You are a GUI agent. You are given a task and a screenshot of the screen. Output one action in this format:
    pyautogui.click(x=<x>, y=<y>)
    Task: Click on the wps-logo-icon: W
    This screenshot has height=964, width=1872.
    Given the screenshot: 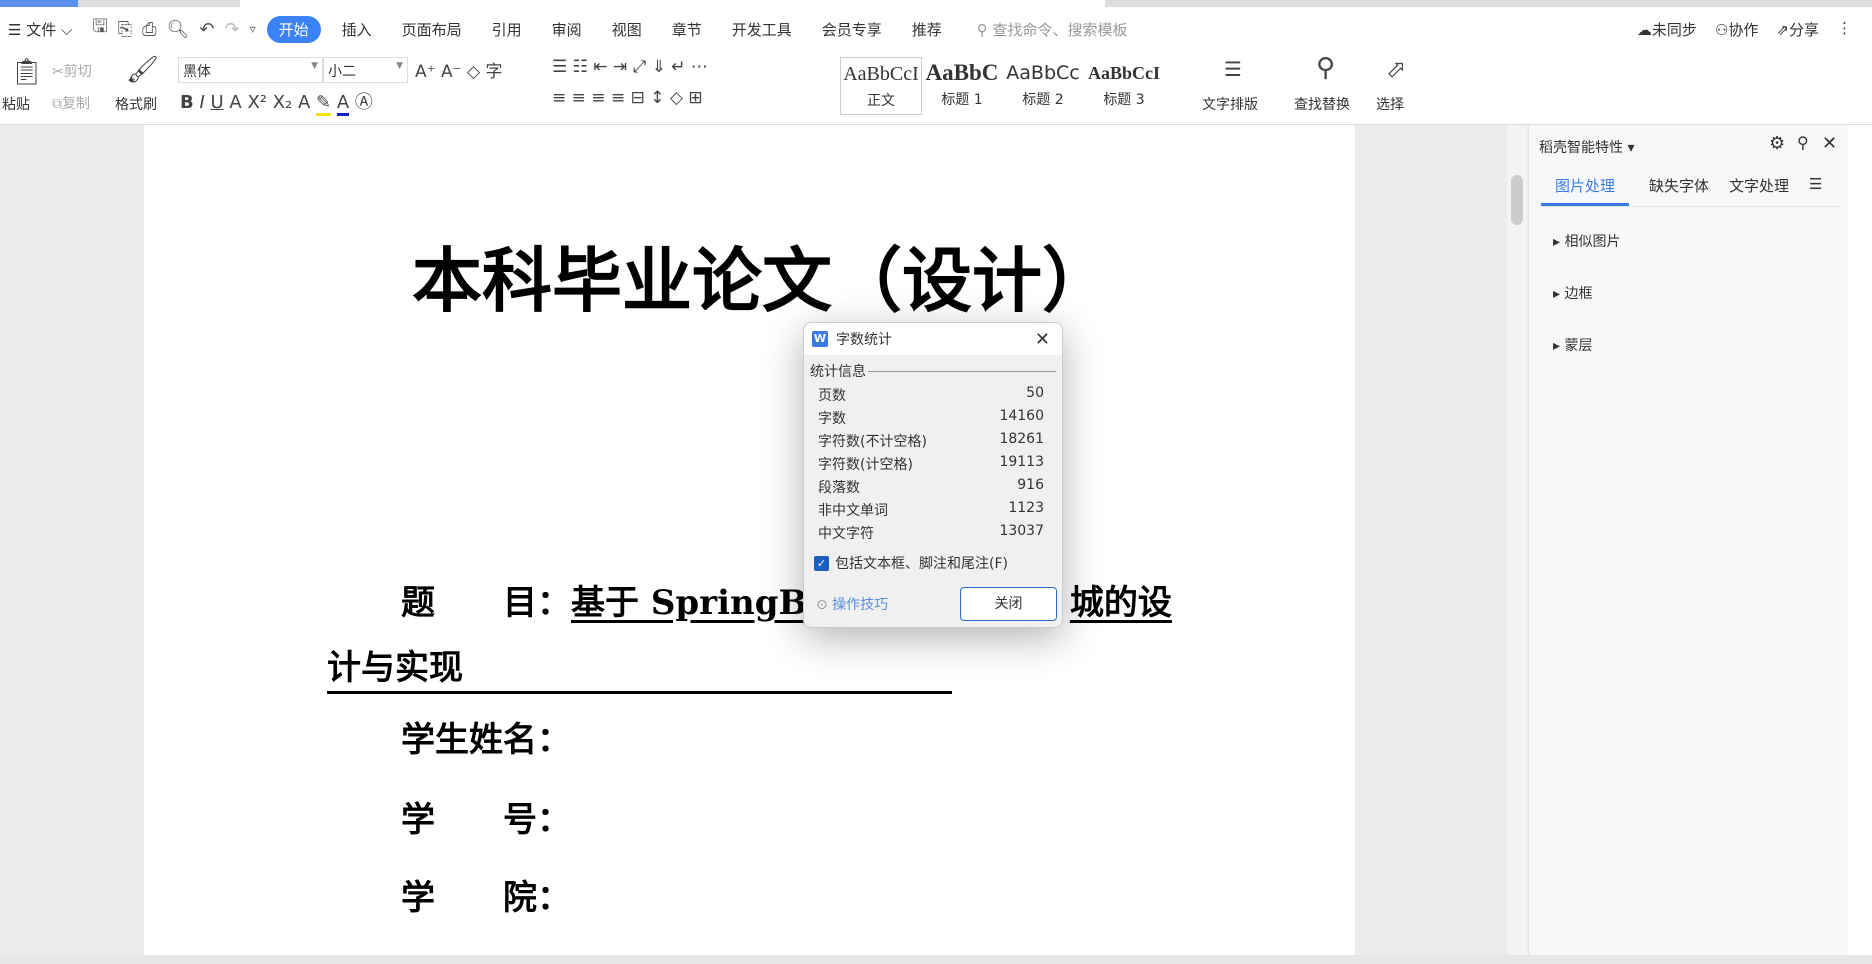 What is the action you would take?
    pyautogui.click(x=820, y=339)
    